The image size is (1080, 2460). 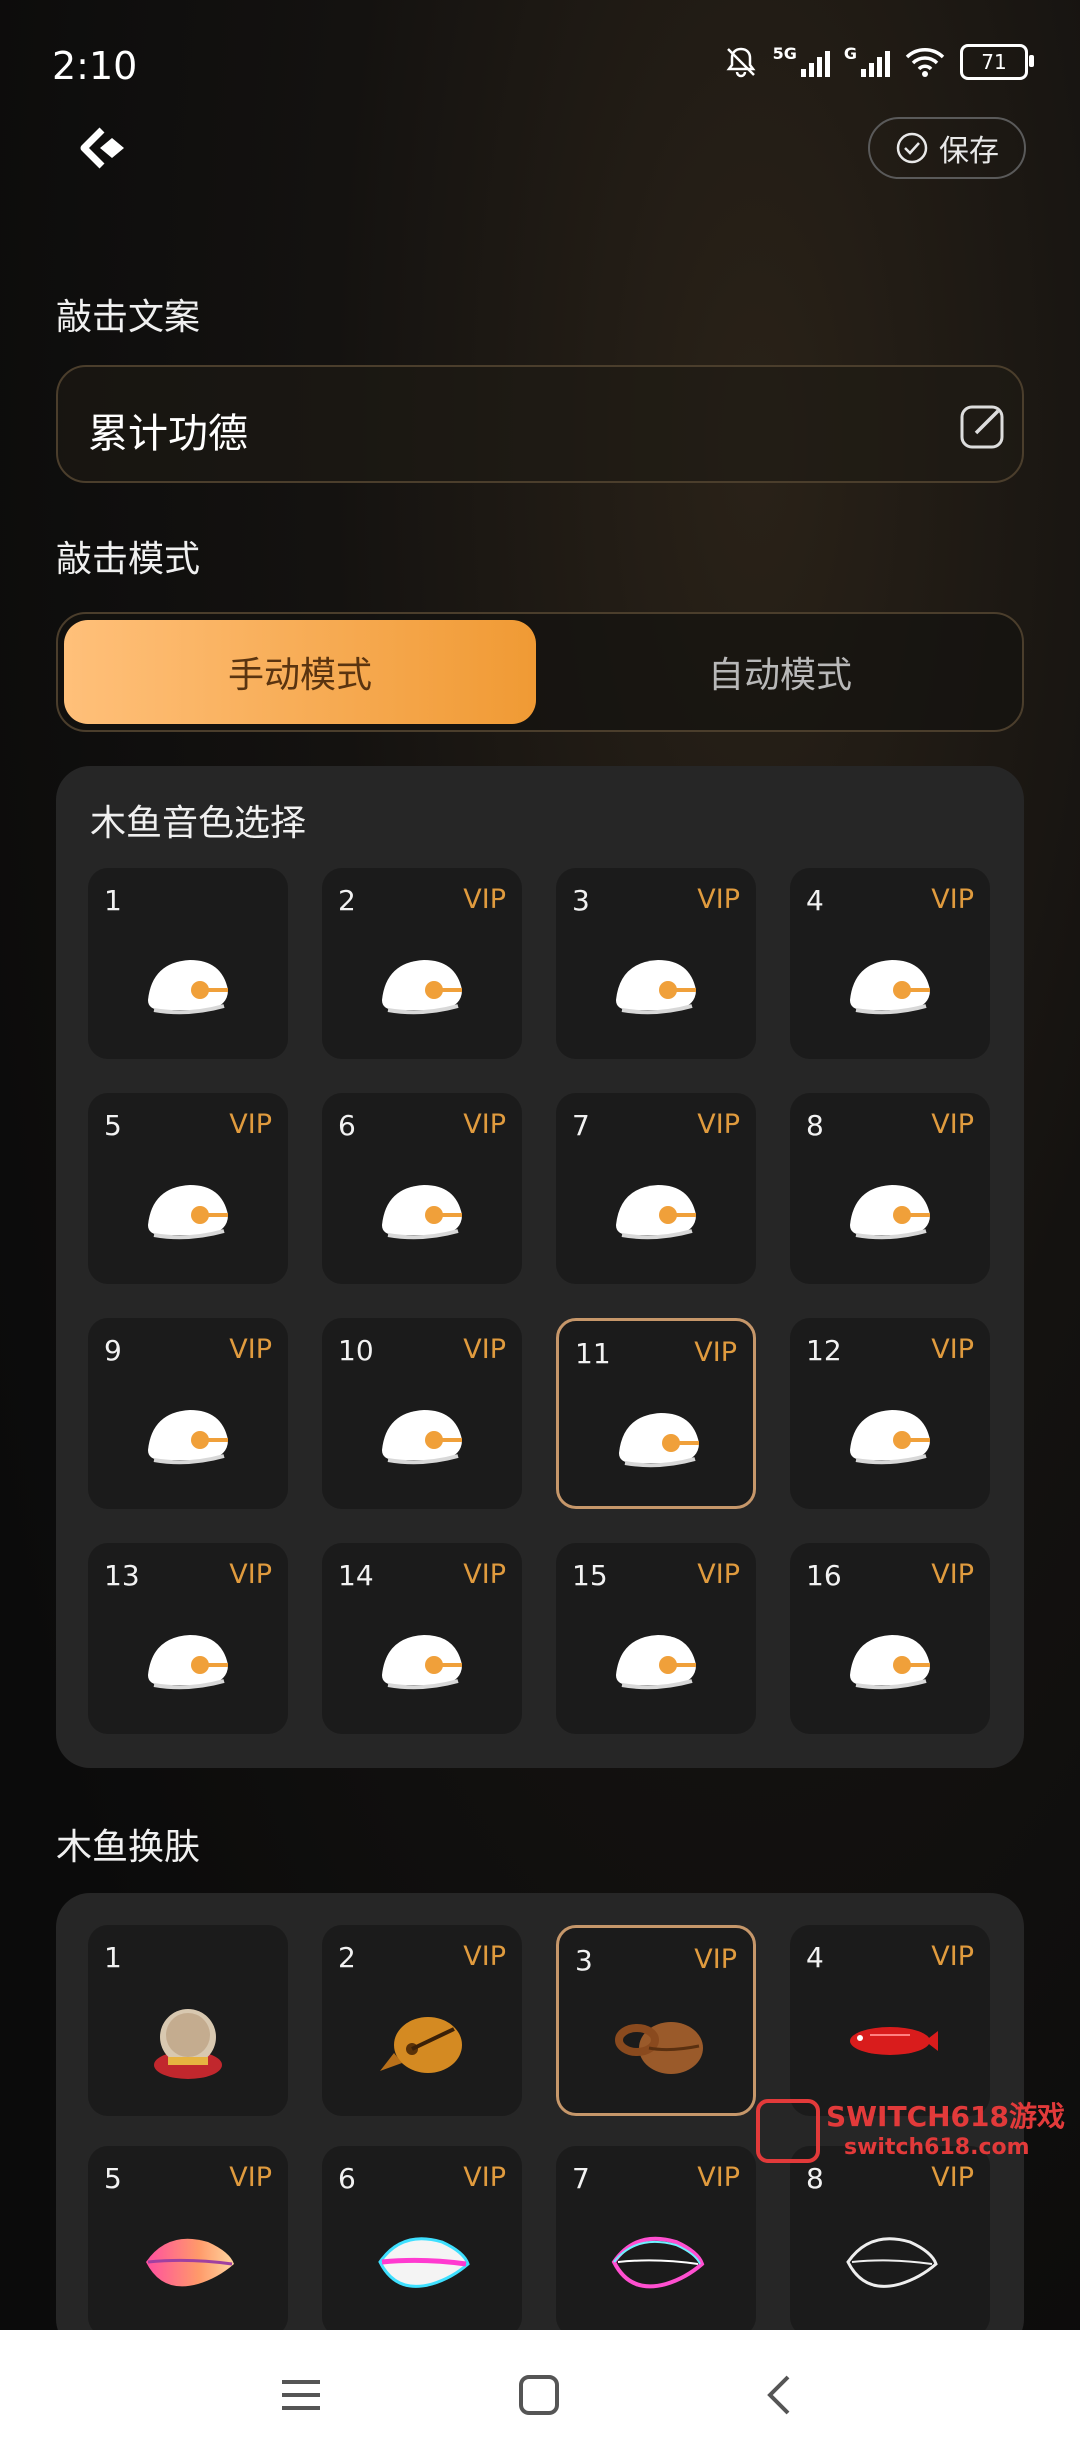 I want to click on sound-tile: 10 VIP, so click(x=422, y=1413).